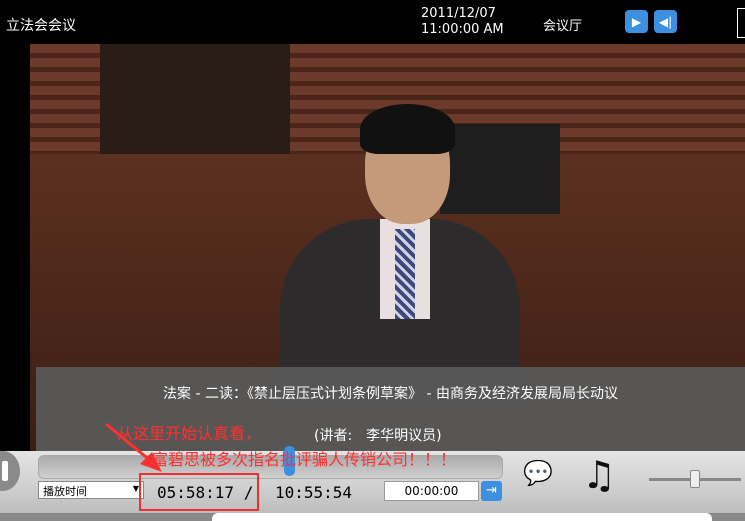 This screenshot has height=521, width=745. What do you see at coordinates (407, 129) in the screenshot?
I see `hair` at bounding box center [407, 129].